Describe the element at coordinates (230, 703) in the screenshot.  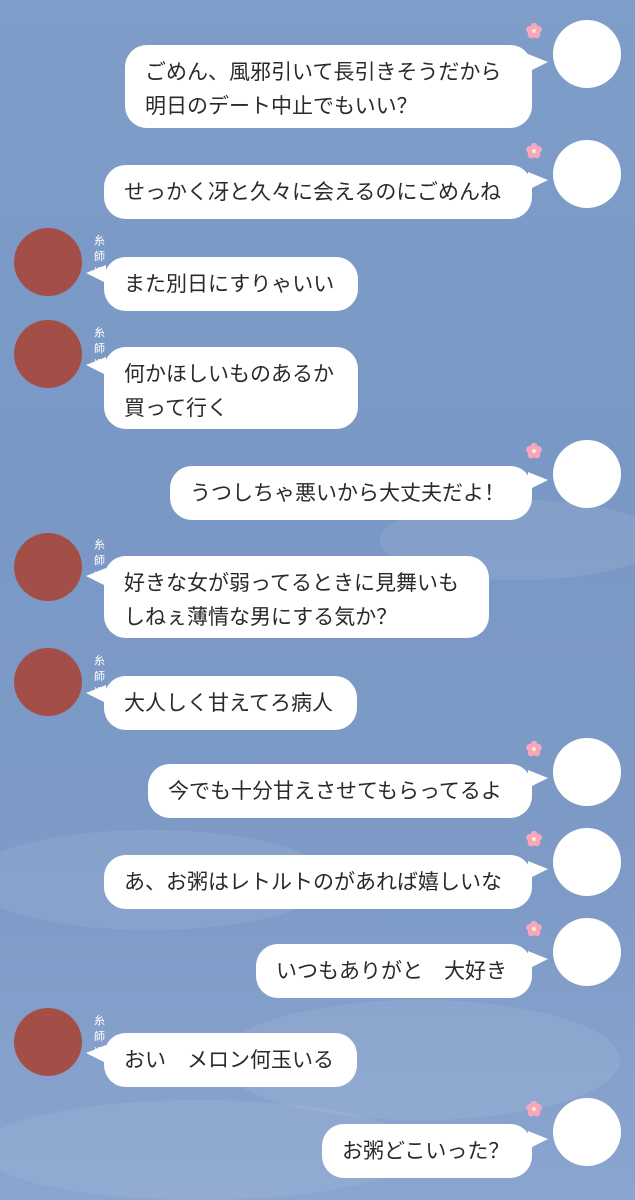
I see `message-bubble: 大人しく甘えてろ病人` at that location.